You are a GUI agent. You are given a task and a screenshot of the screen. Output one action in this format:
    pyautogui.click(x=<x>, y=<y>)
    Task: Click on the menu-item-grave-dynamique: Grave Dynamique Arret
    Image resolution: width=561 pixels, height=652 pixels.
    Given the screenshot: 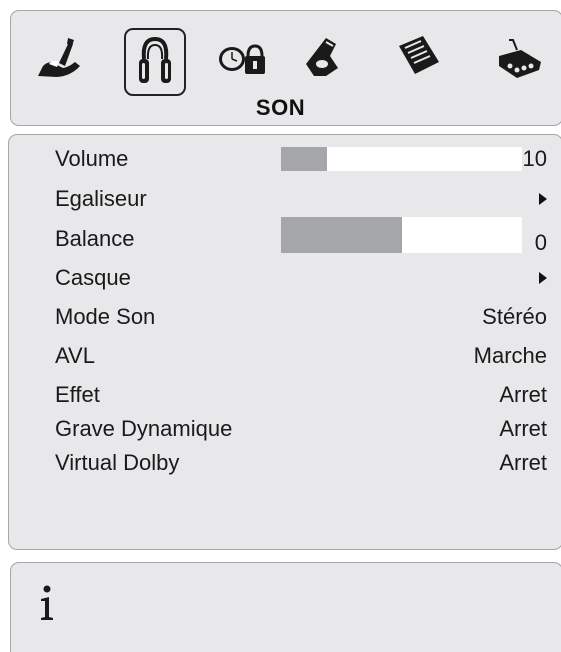 What is the action you would take?
    pyautogui.click(x=280, y=431)
    